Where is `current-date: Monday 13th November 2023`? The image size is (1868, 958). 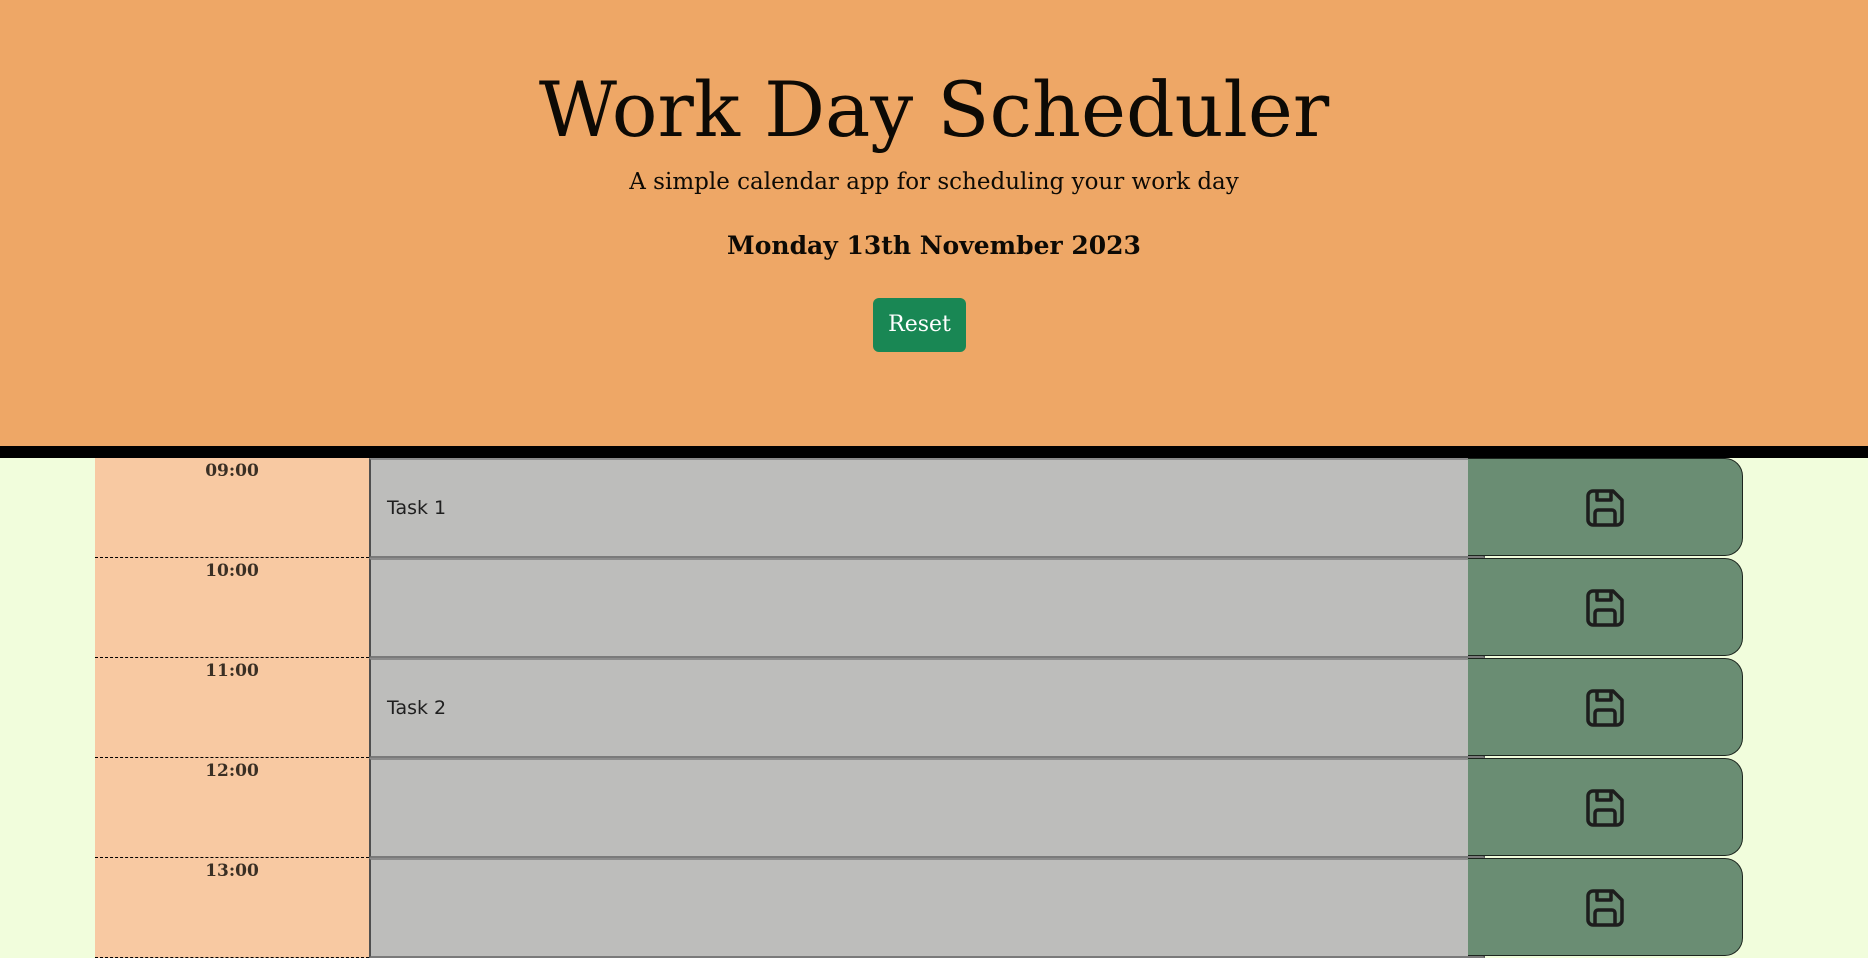
current-date: Monday 13th November 2023 is located at coordinates (934, 245).